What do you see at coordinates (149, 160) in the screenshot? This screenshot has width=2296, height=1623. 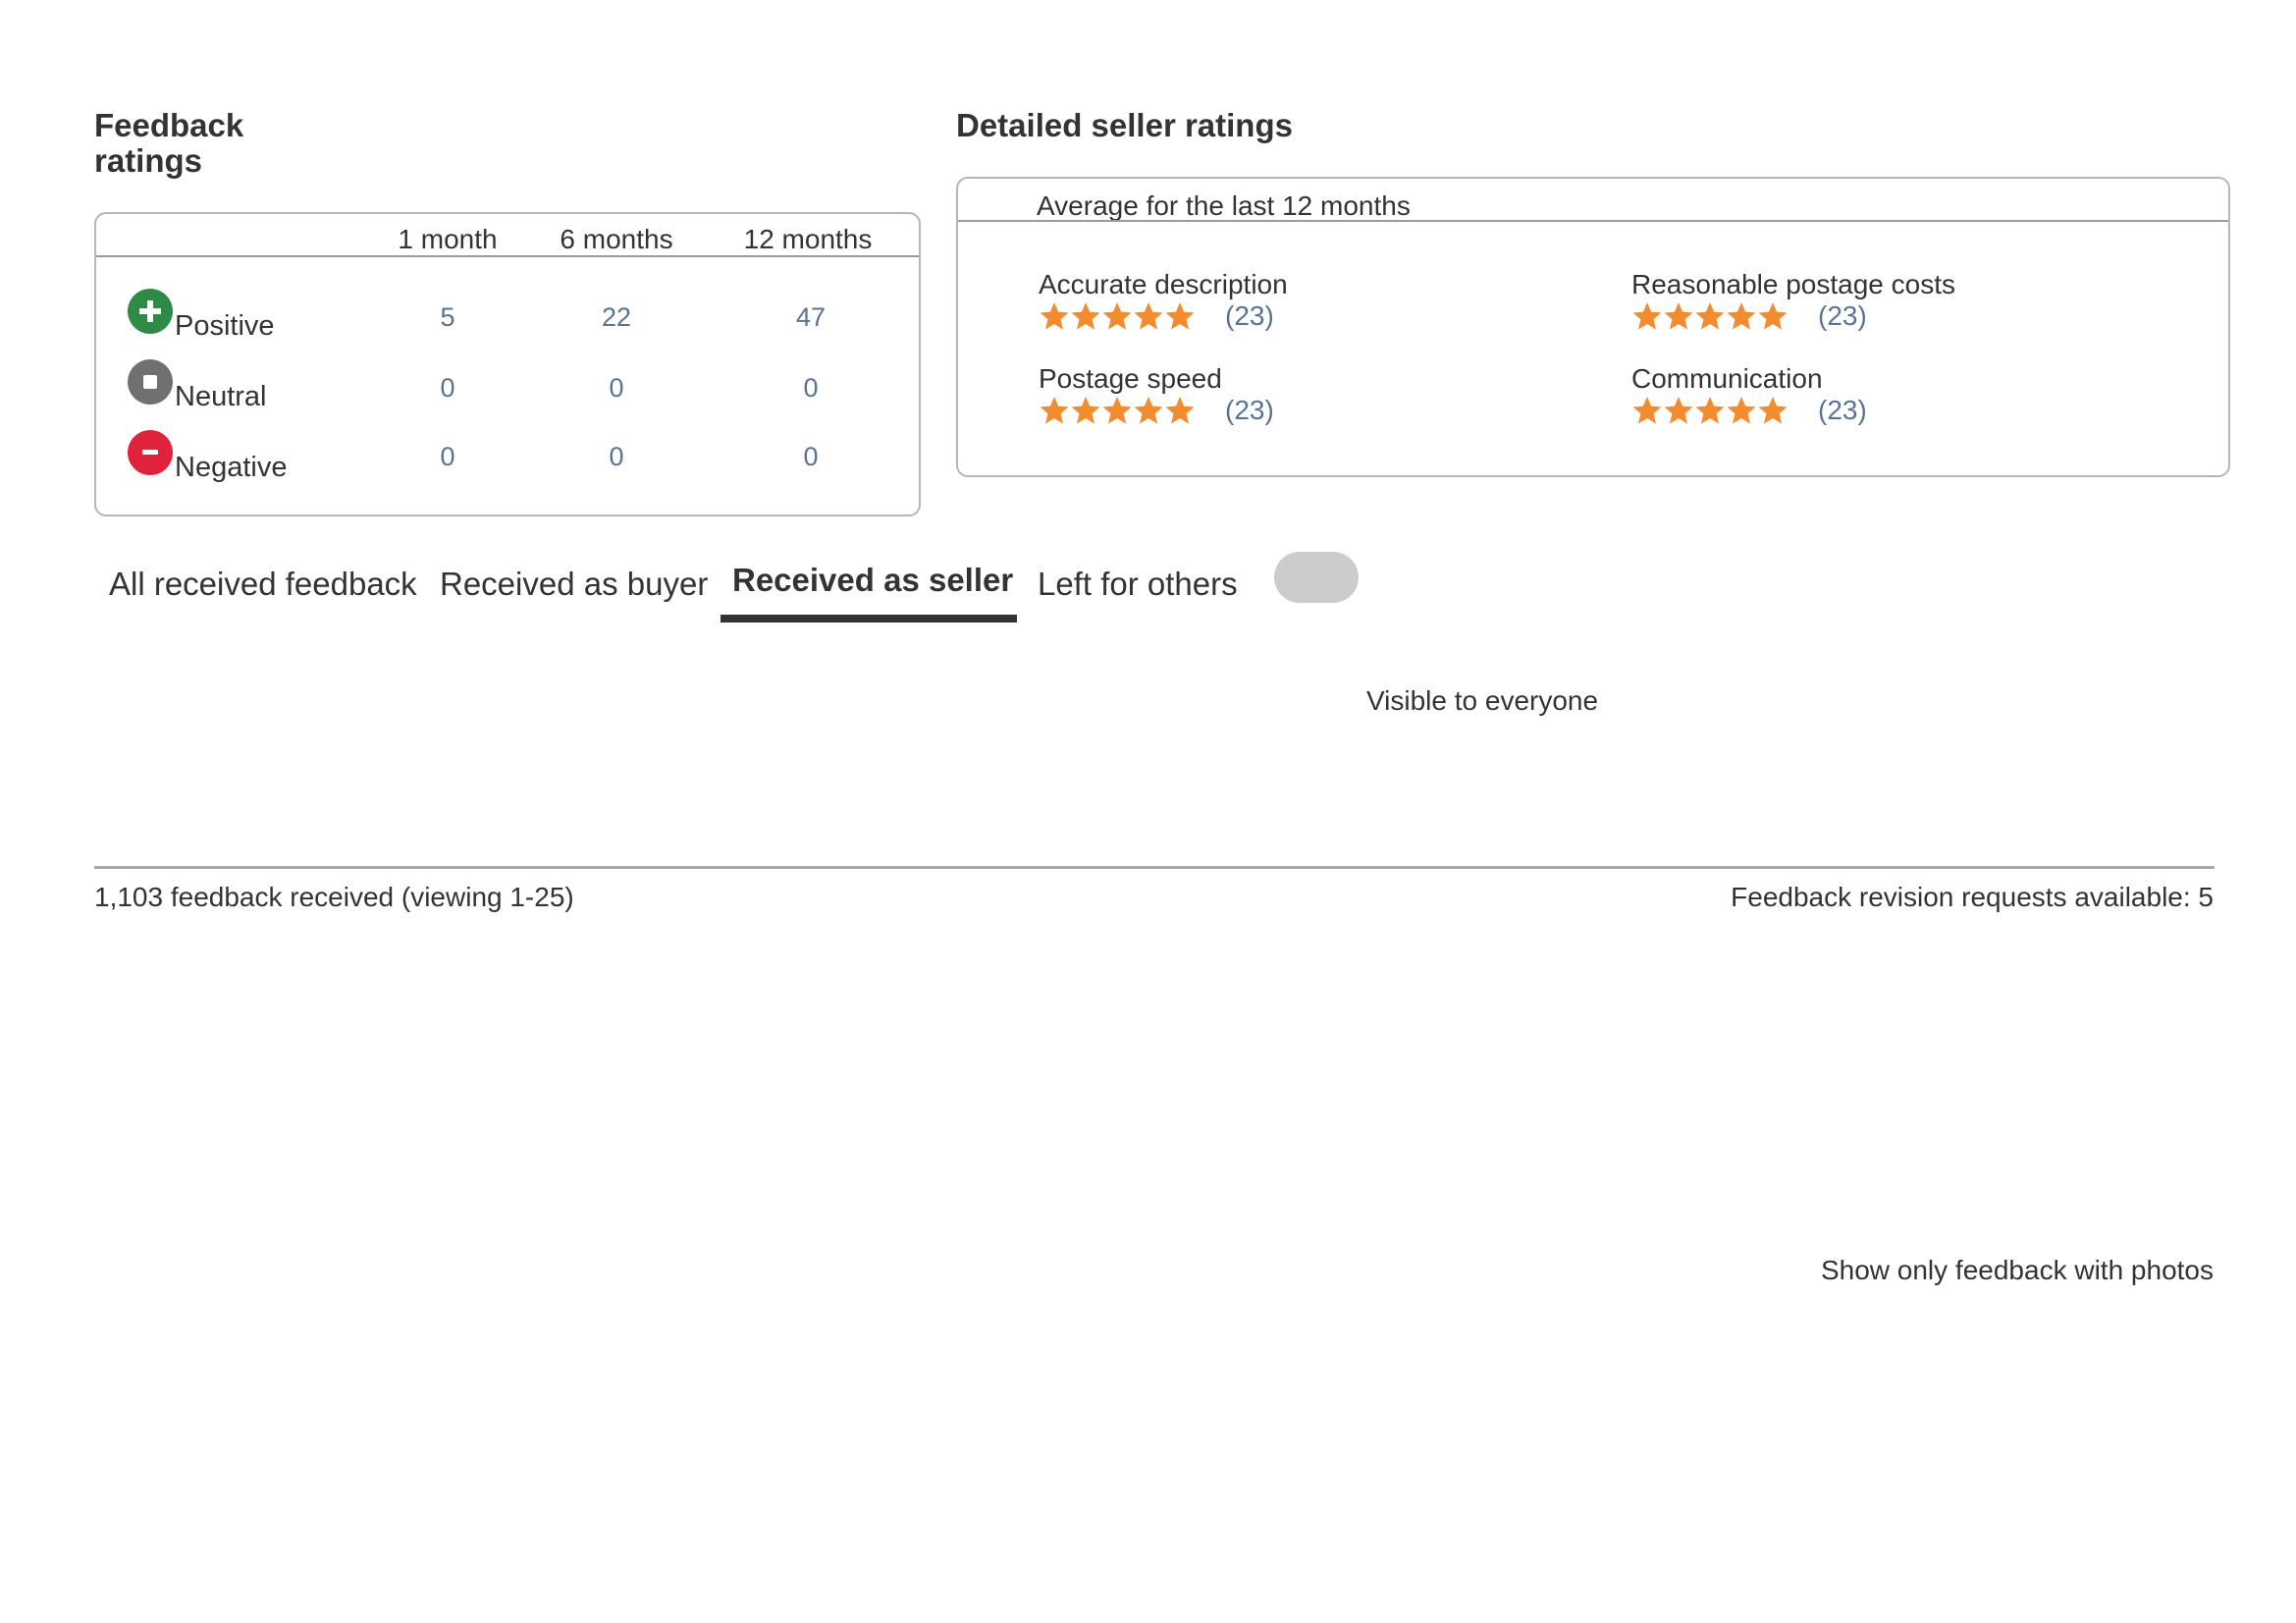 I see `feedback-ratings-title-line2: ratings` at bounding box center [149, 160].